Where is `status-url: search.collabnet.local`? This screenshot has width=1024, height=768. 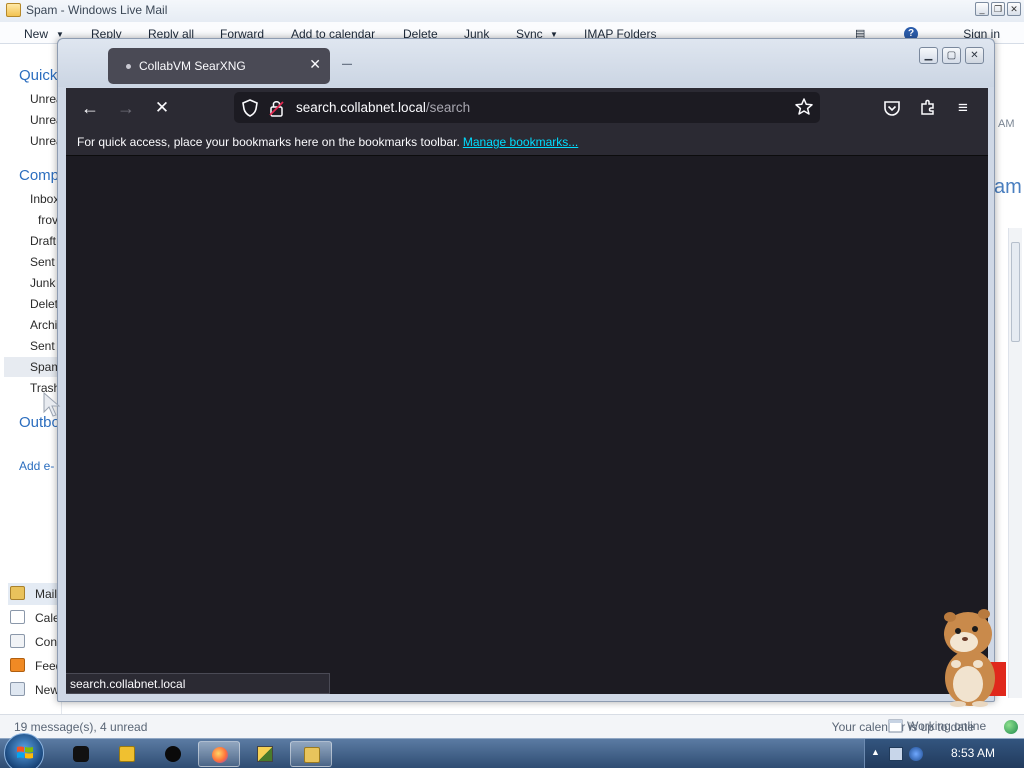
status-url: search.collabnet.local is located at coordinates (128, 684).